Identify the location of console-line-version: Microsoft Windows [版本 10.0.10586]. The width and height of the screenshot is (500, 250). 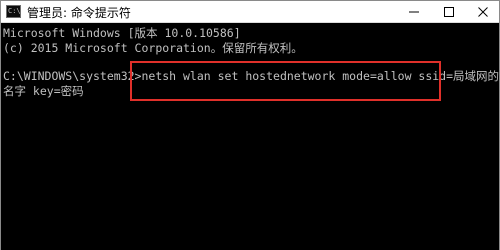
(122, 33).